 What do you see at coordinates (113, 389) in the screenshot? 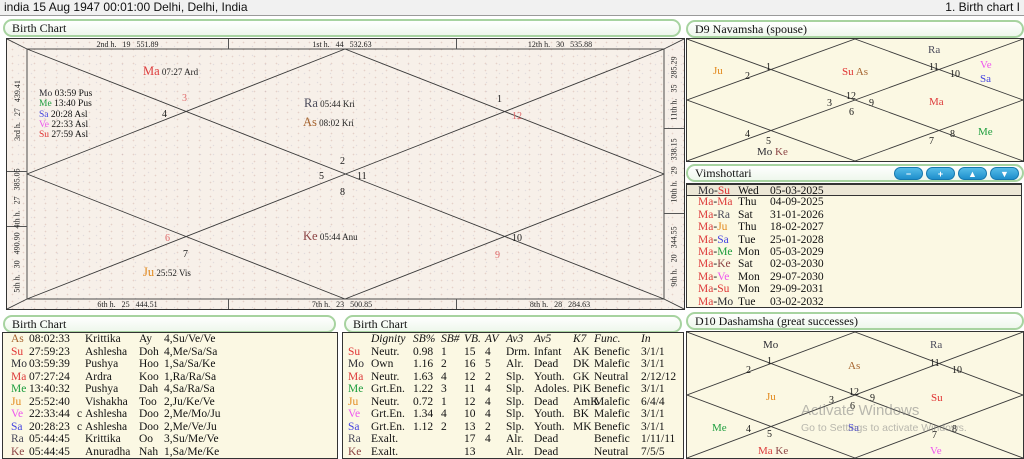
I see `position-row: Me 13:40:32 Pushya Dah 4,Sa/Ra/Sa` at bounding box center [113, 389].